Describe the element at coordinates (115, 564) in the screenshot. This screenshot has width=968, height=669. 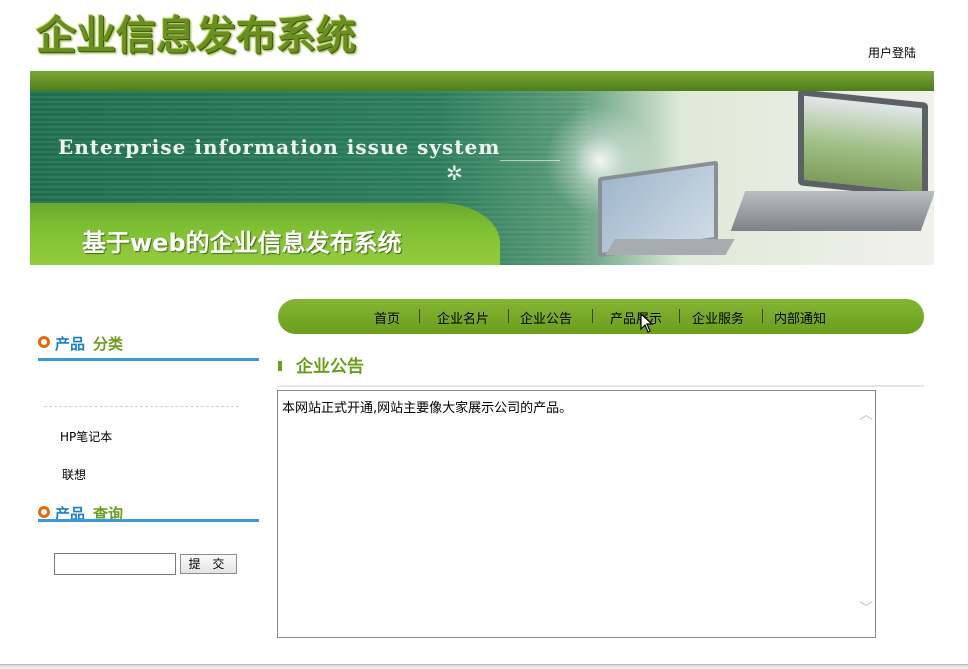
I see `product-search-input` at that location.